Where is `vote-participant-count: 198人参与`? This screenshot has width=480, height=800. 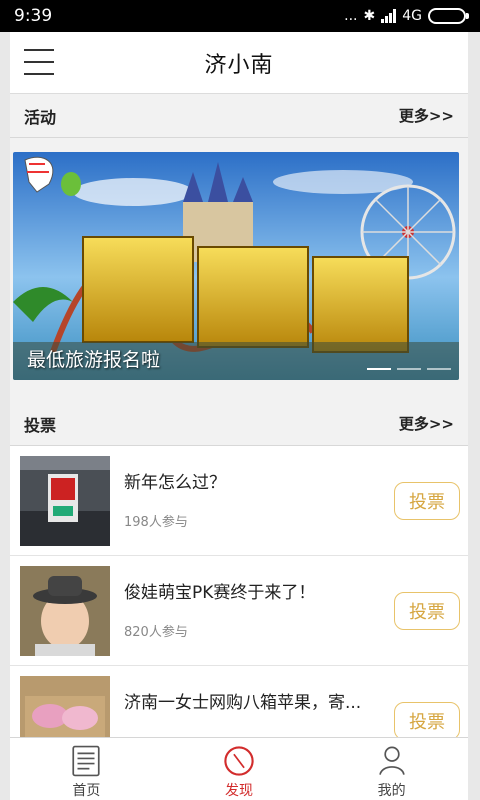 vote-participant-count: 198人参与 is located at coordinates (156, 522).